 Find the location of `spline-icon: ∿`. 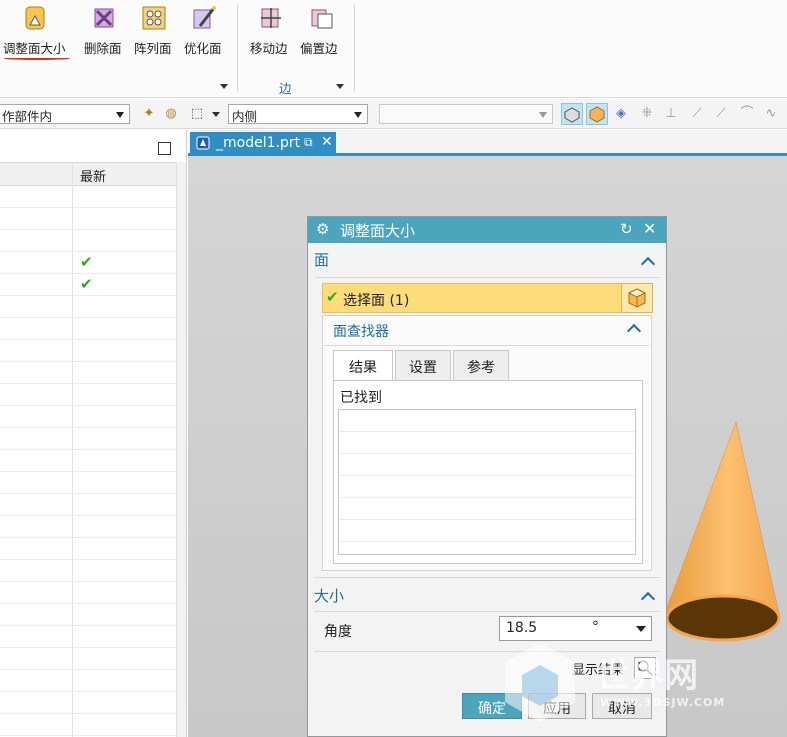

spline-icon: ∿ is located at coordinates (771, 114).